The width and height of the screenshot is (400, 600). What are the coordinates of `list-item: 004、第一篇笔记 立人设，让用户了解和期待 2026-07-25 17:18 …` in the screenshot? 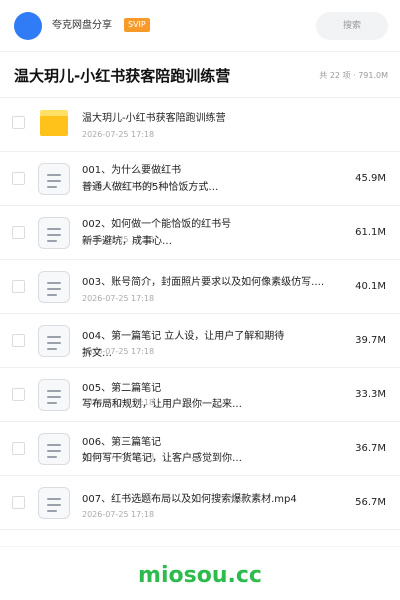 It's located at (200, 341).